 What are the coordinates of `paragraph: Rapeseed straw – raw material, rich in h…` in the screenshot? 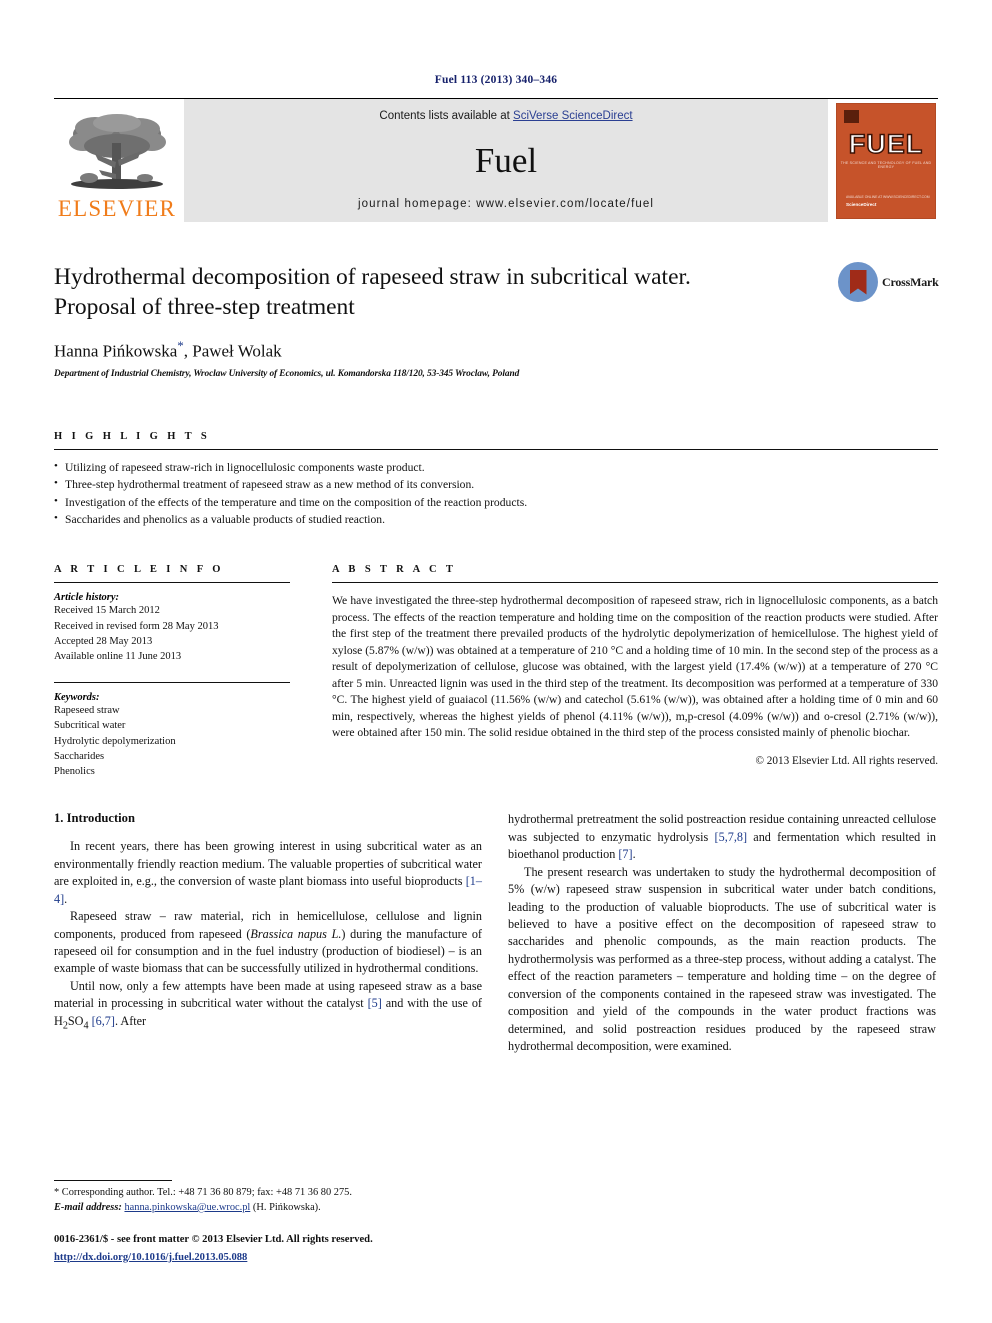 It's located at (268, 942).